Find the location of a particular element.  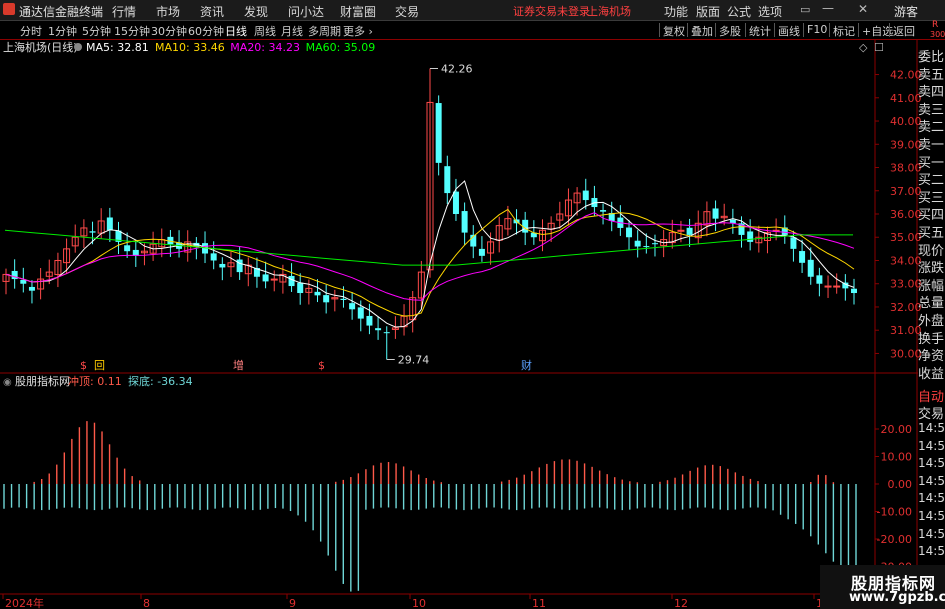

y-tick-label: 30.00 is located at coordinates (906, 353).